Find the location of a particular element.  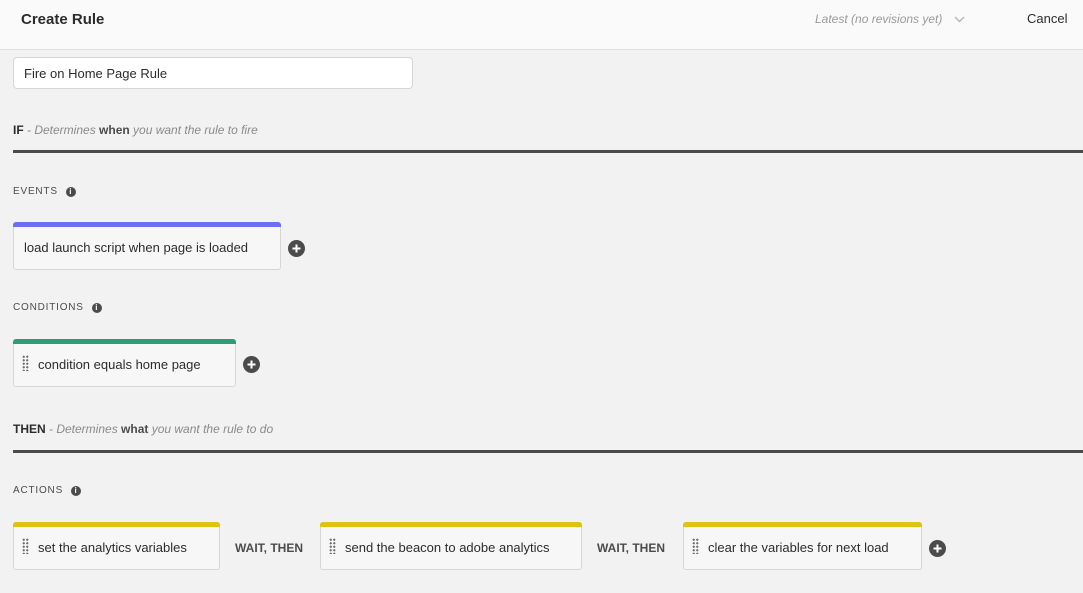

event-card-accent is located at coordinates (147, 224).